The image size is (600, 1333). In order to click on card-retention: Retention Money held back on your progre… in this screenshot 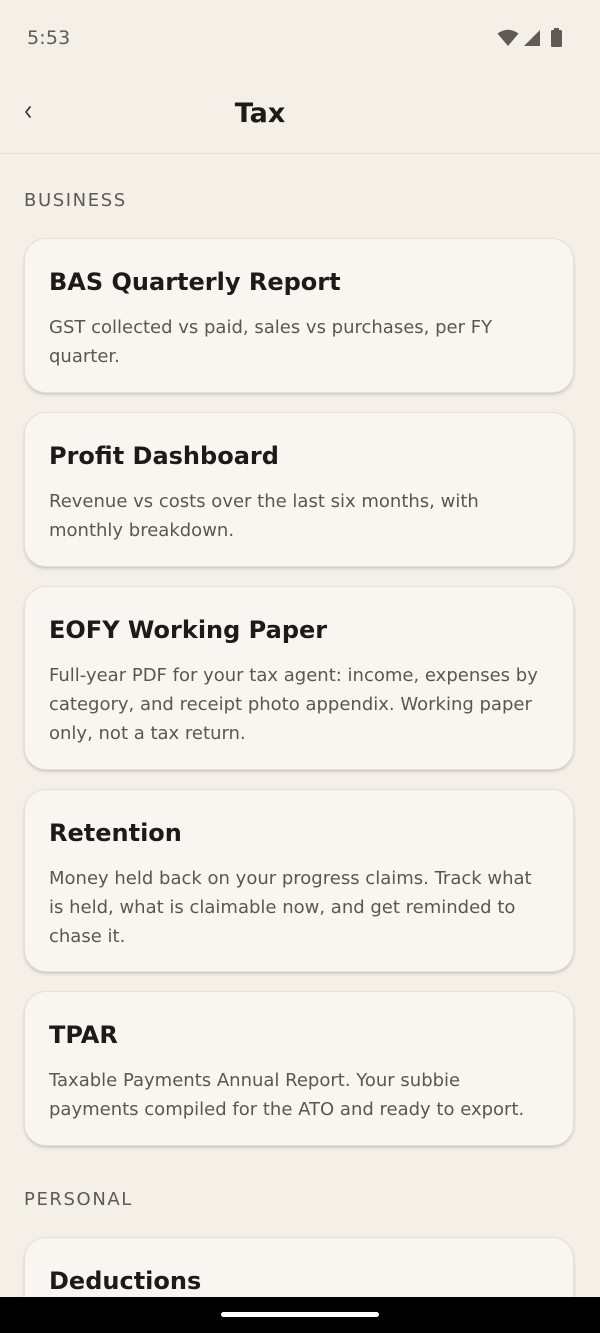, I will do `click(299, 880)`.